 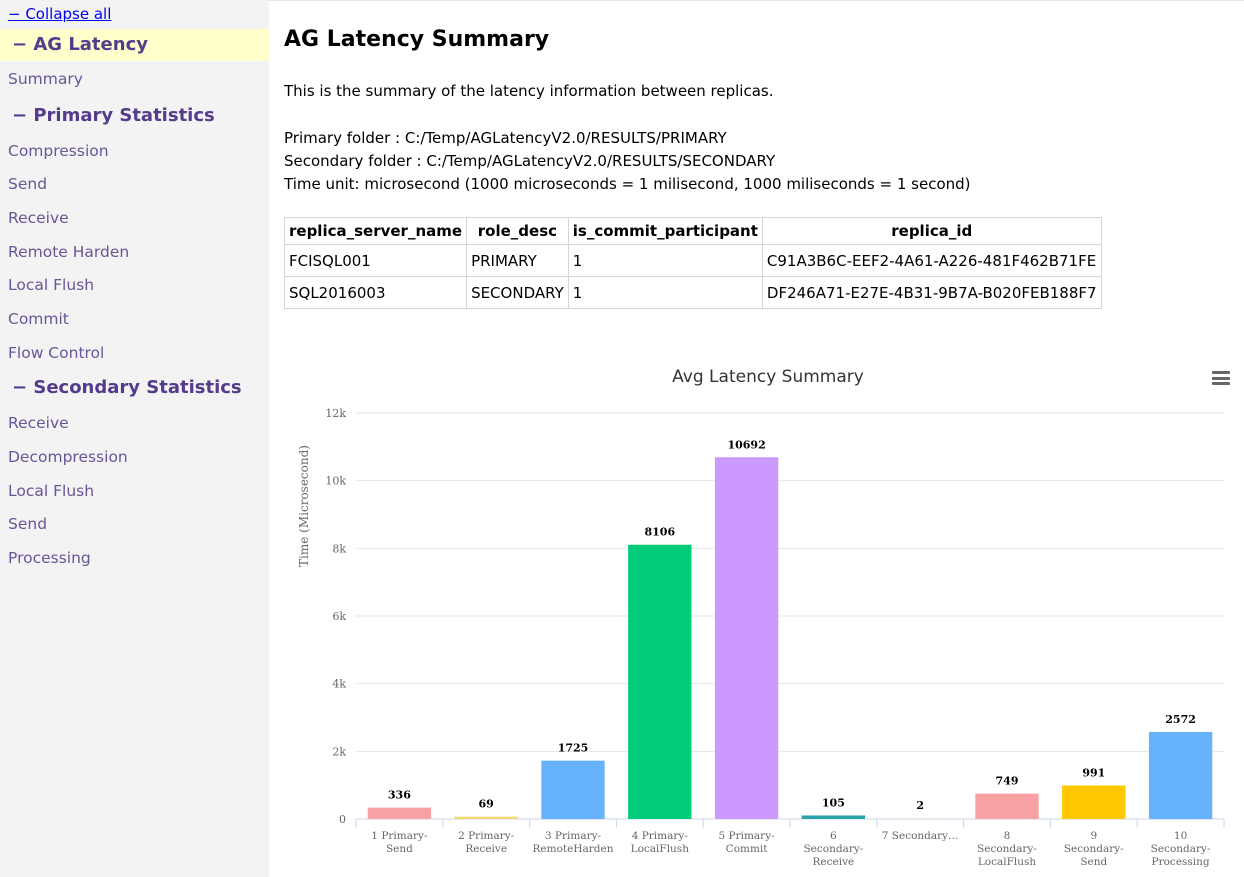 I want to click on sidebar-group-secondary-statistics: − Secondary Statistics, so click(x=134, y=388).